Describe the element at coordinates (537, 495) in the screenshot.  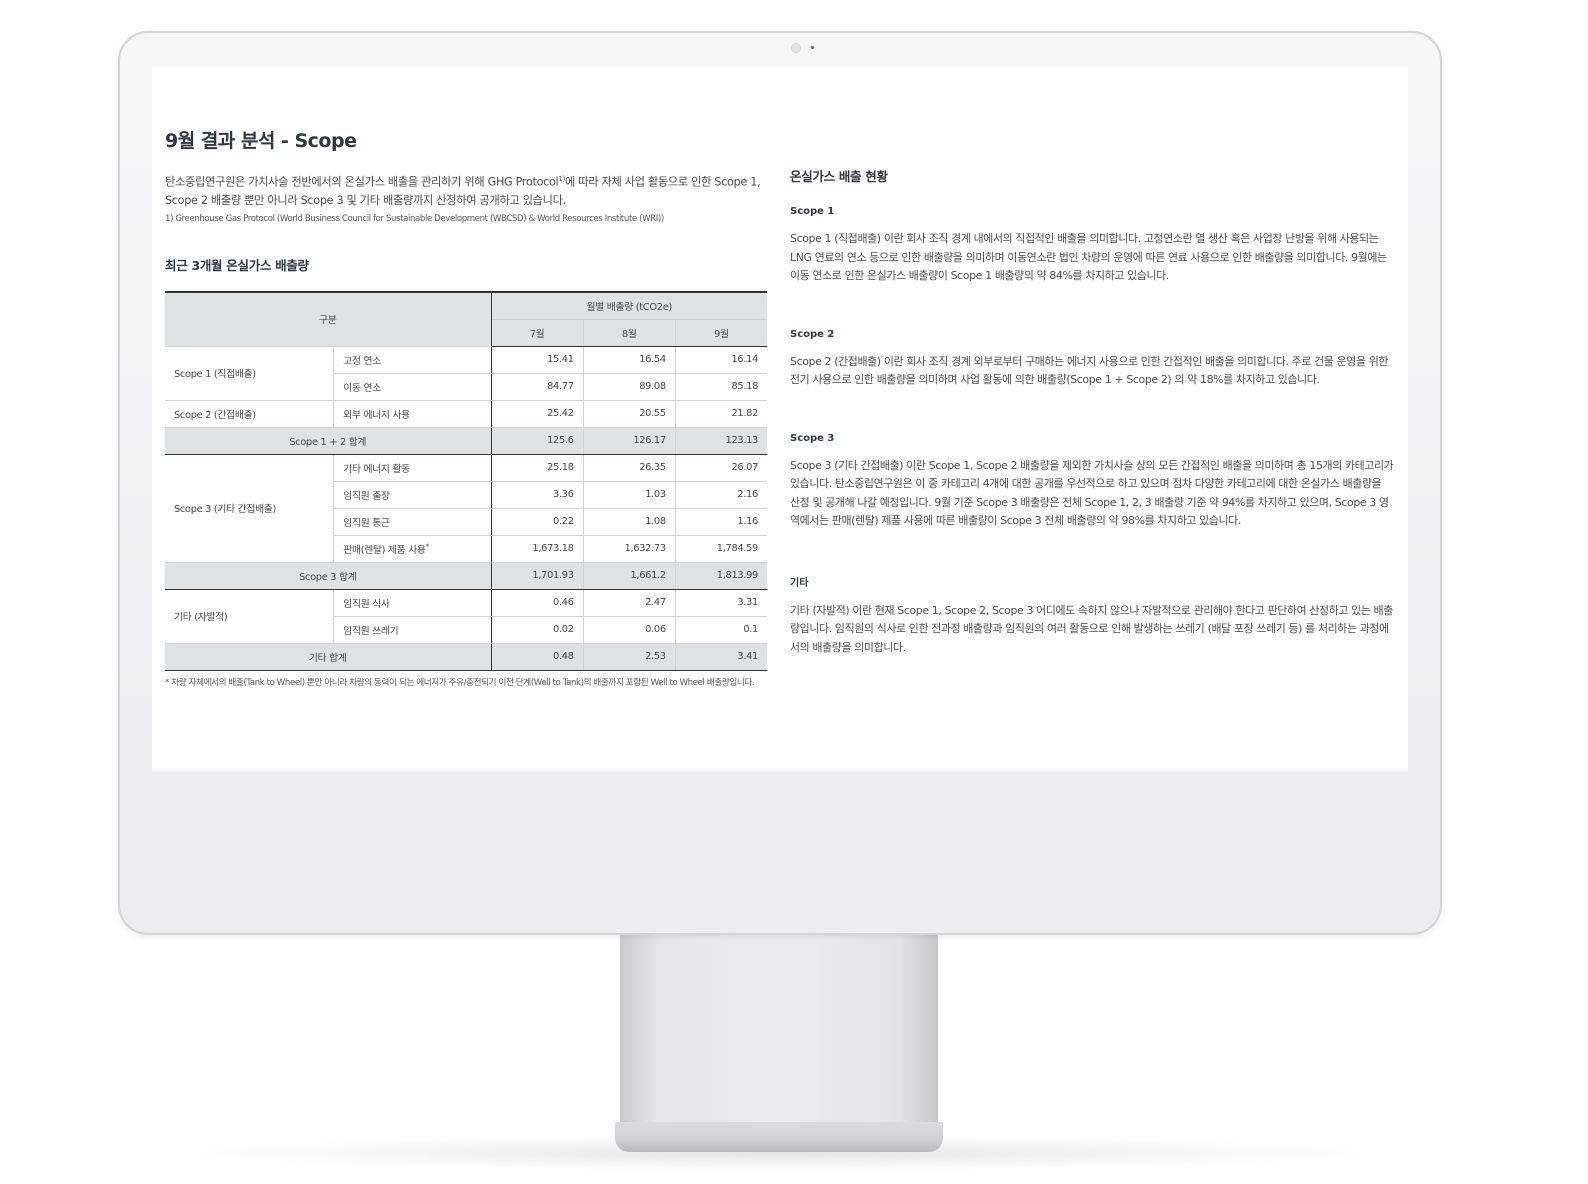
I see `cell-value: 3.36` at that location.